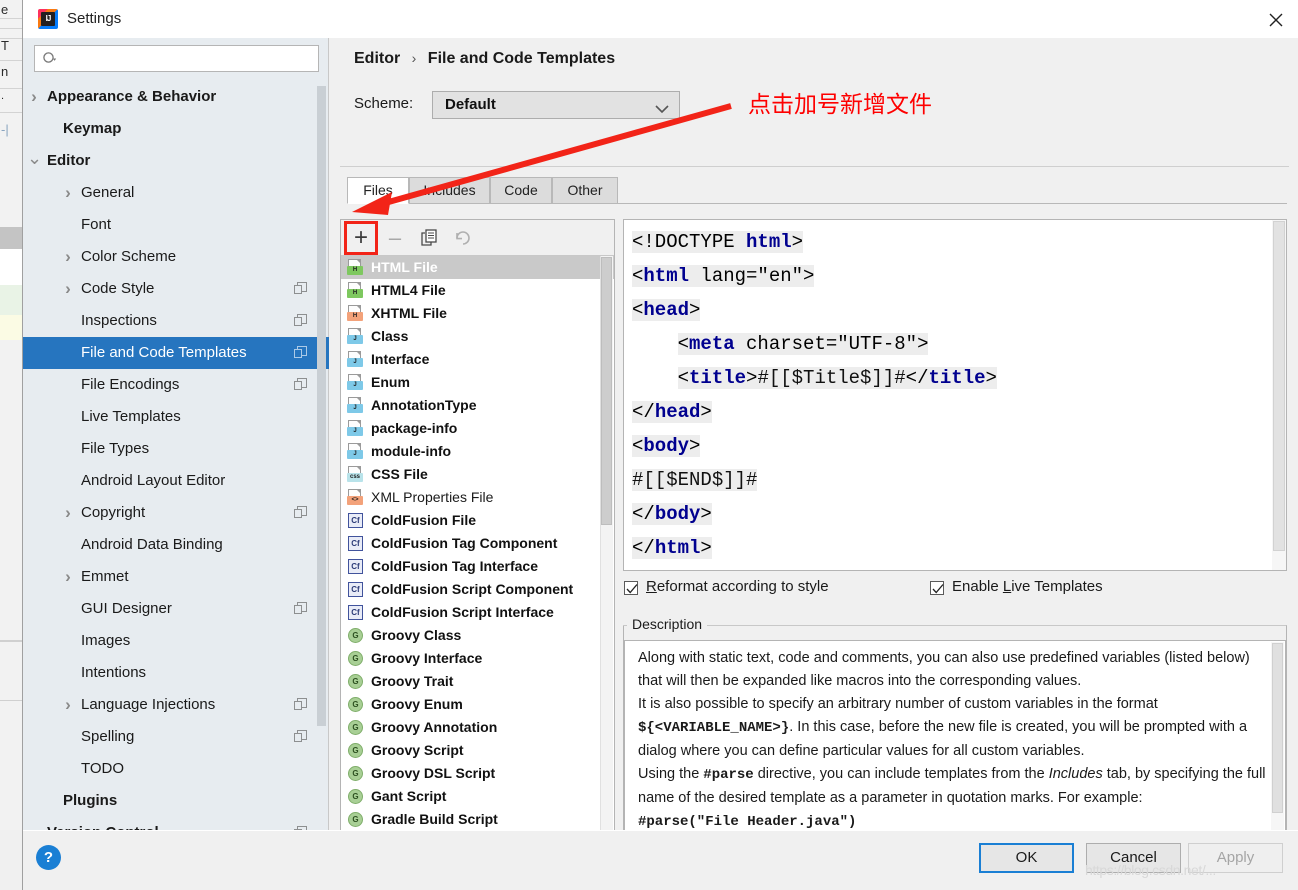 The height and width of the screenshot is (890, 1298). Describe the element at coordinates (176, 673) in the screenshot. I see `sidebar-item-intentions: Intentions` at that location.